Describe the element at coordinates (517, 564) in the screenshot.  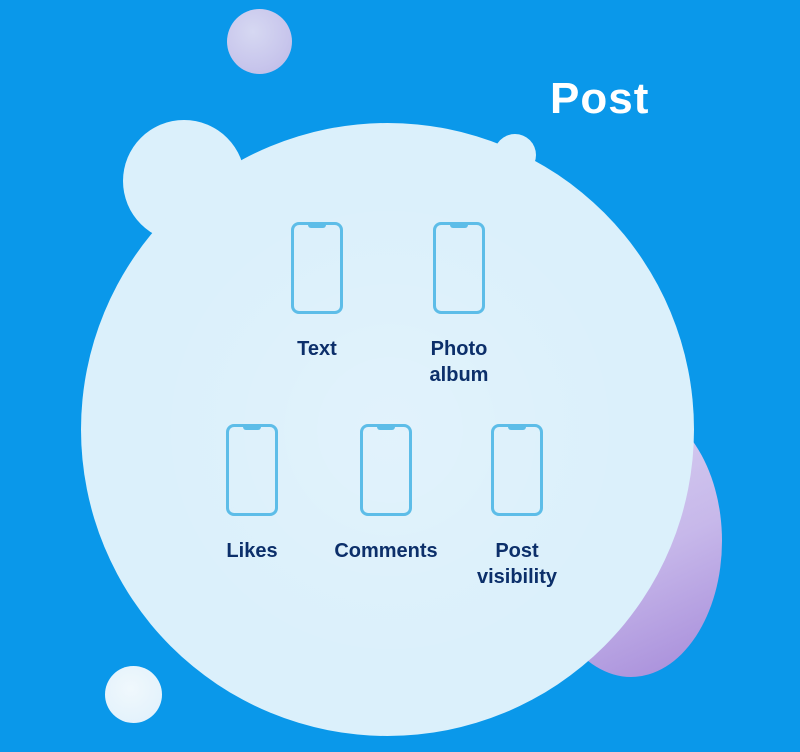
I see `feature-label: Post visibility` at that location.